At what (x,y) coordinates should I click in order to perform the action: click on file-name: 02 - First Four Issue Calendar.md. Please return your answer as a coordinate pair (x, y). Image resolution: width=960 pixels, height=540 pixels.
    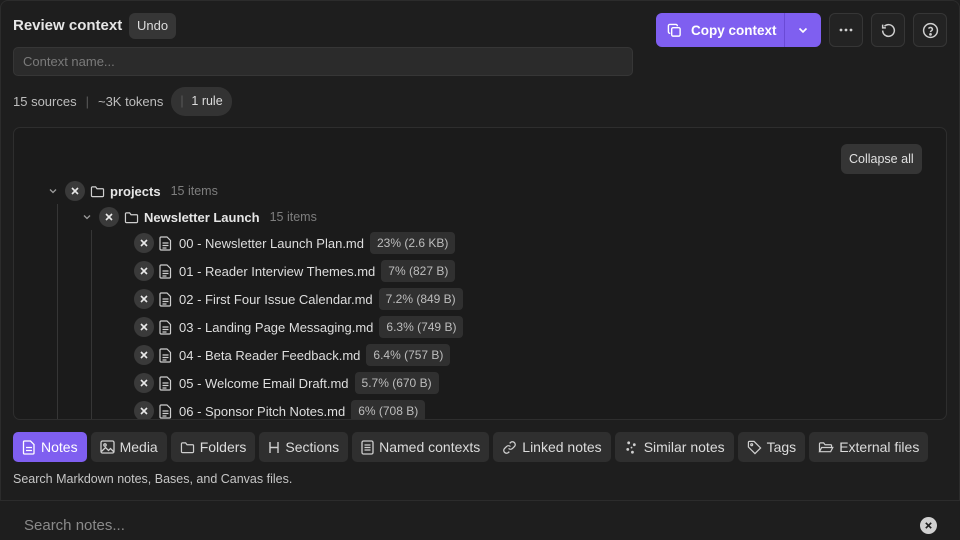
    Looking at the image, I should click on (276, 299).